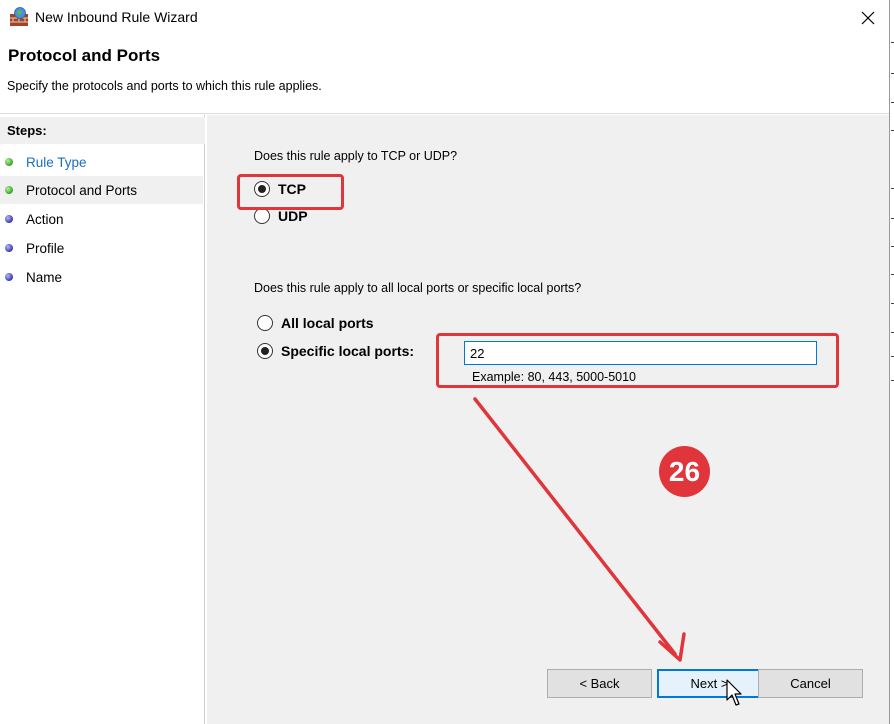 This screenshot has height=724, width=894. Describe the element at coordinates (444, 113) in the screenshot. I see `header-divider` at that location.